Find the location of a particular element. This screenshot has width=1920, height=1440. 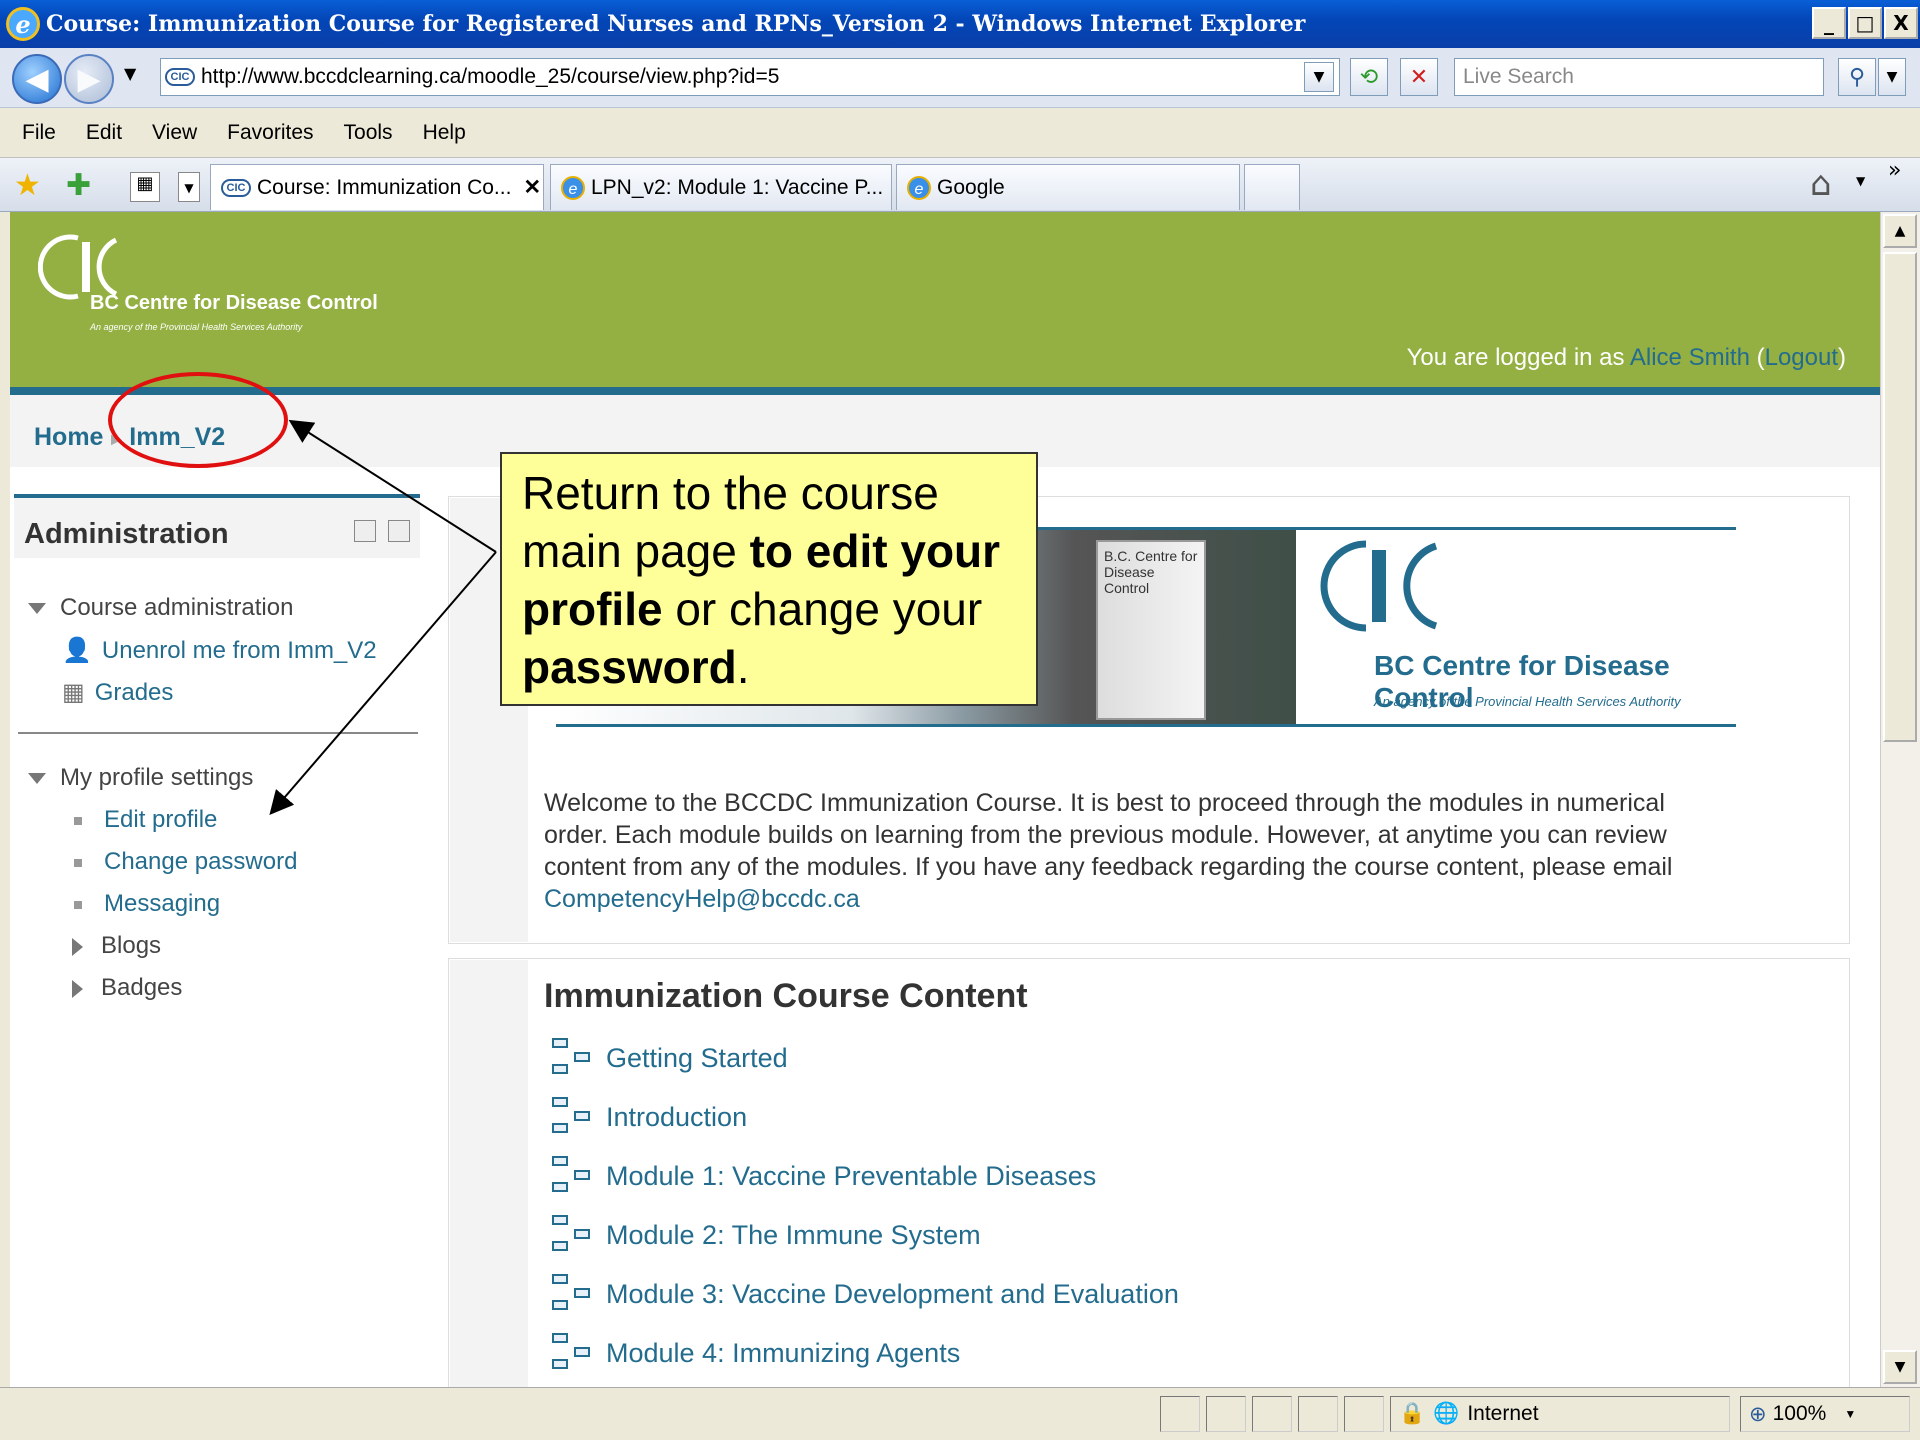

address-dropdown-icon: ▼ is located at coordinates (1319, 77).